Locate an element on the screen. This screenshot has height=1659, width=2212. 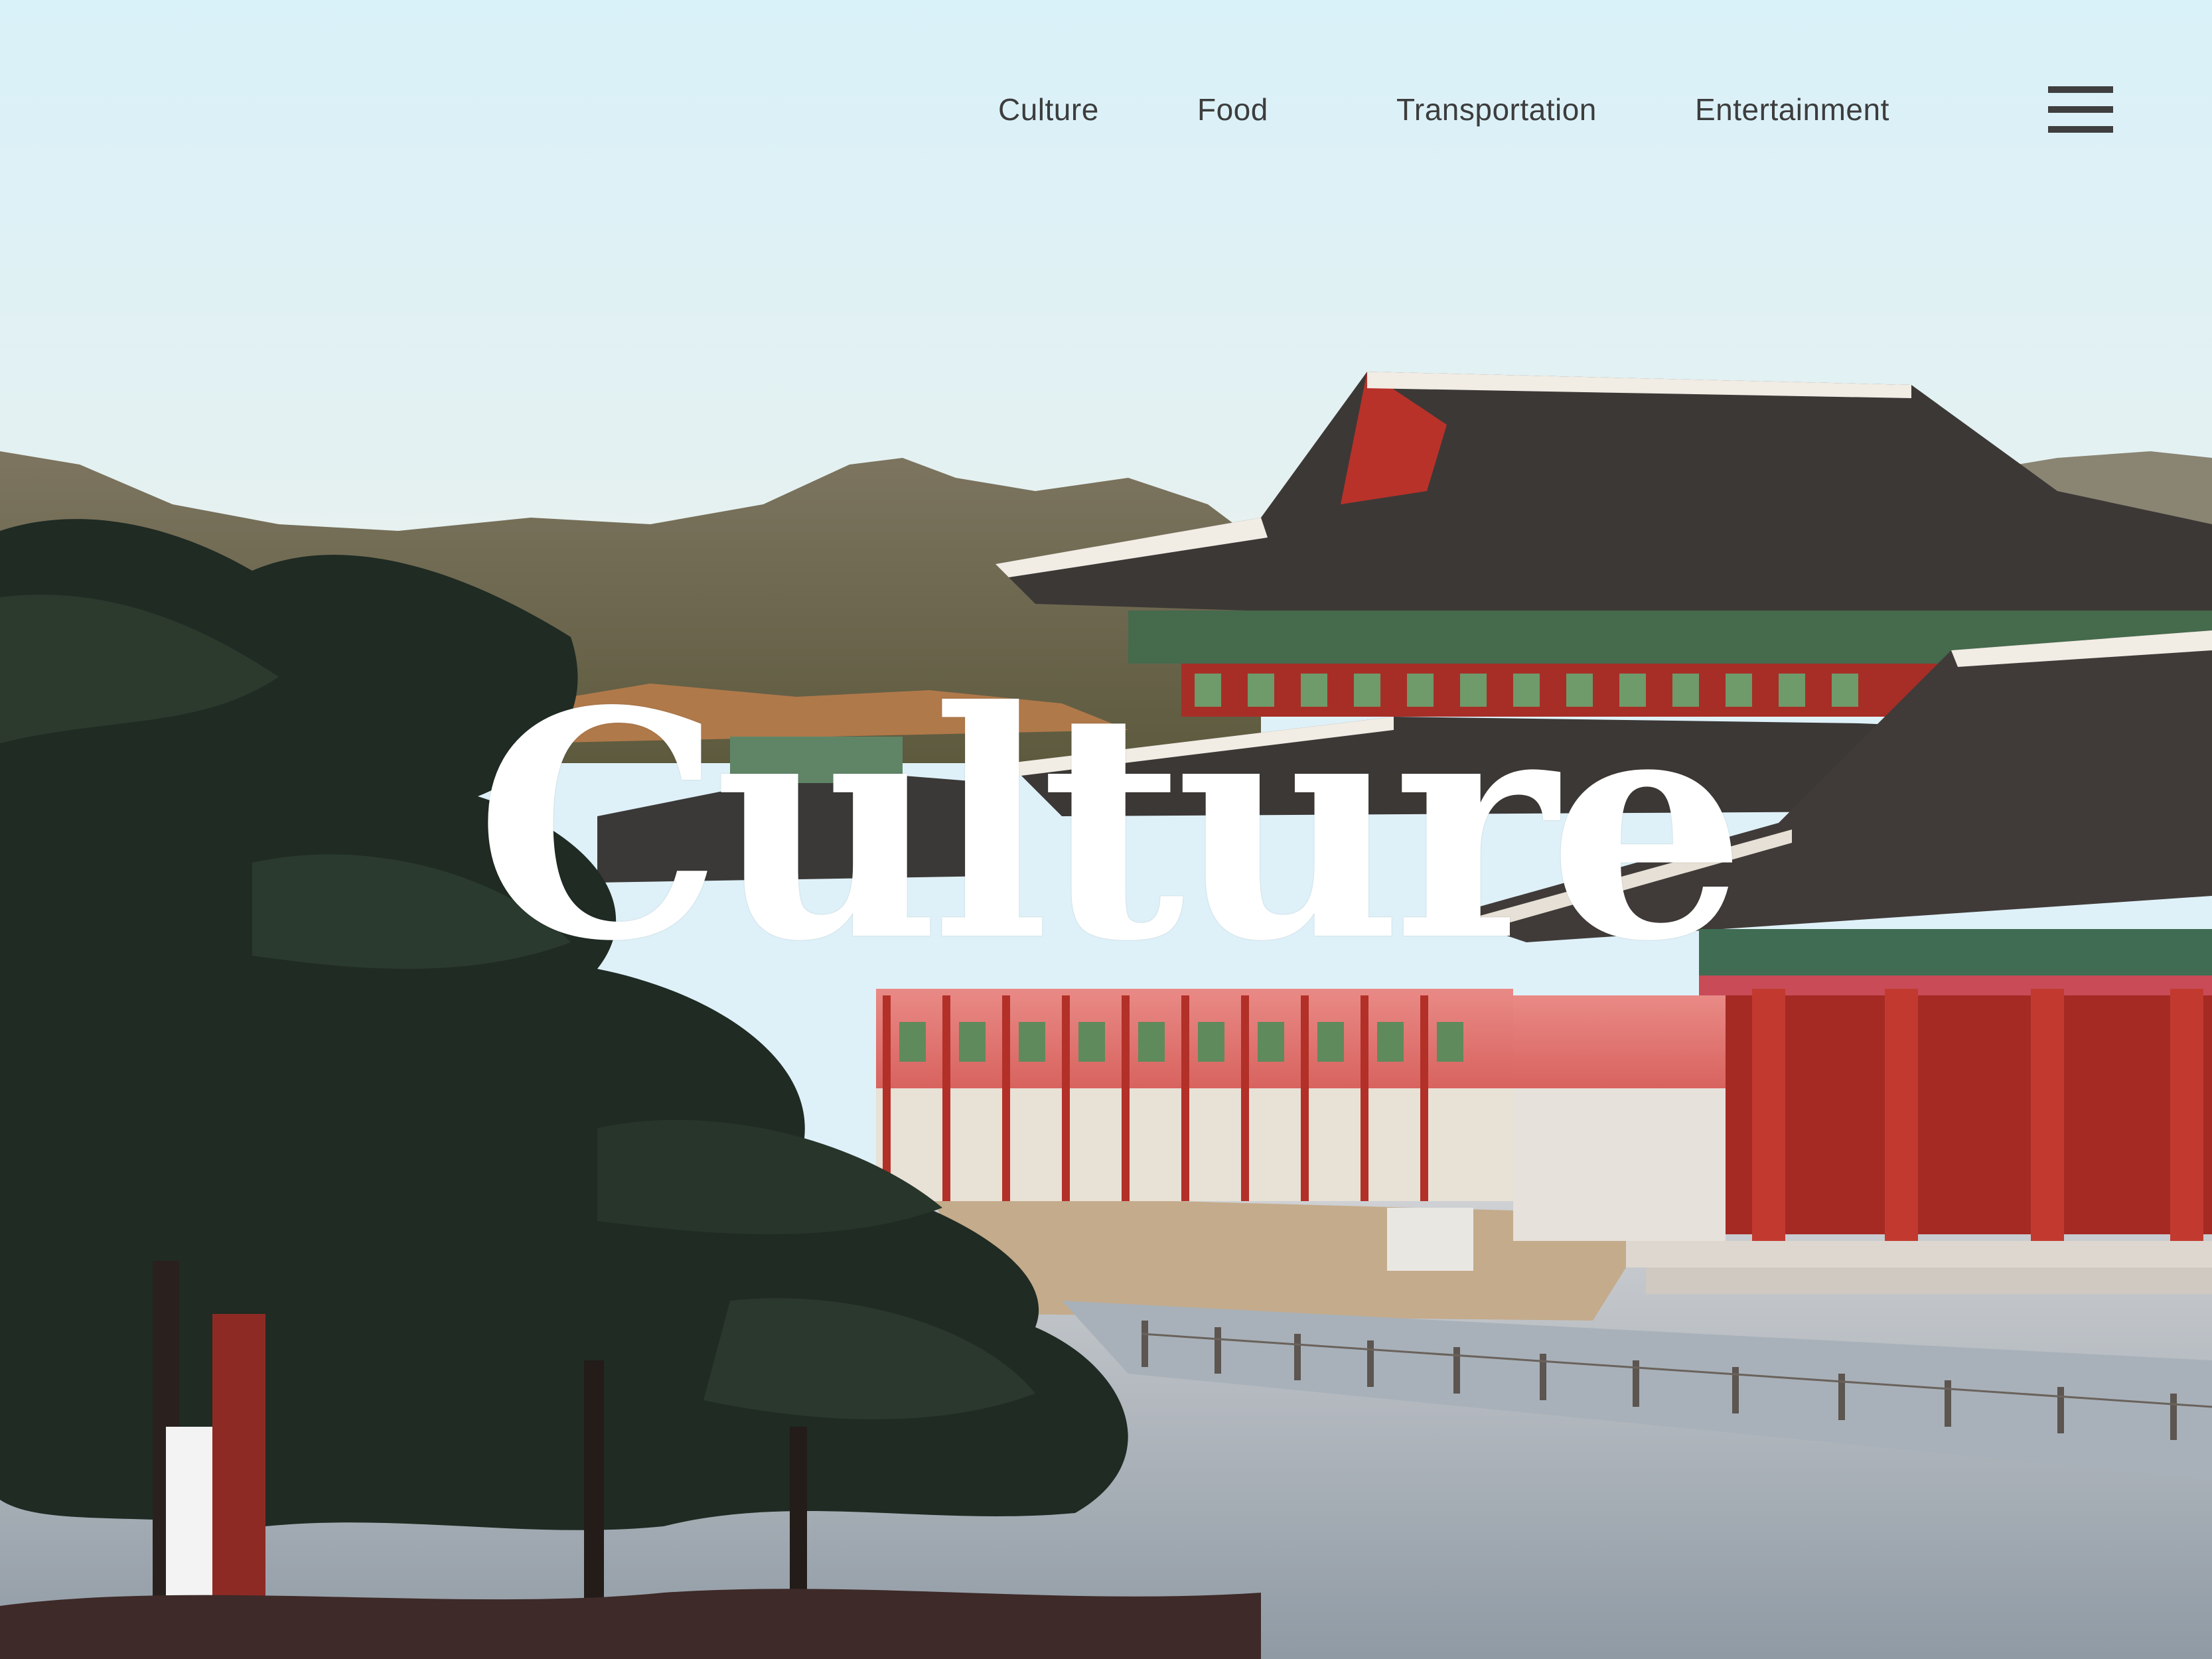
nav-item-transportation: Transportation is located at coordinates (1496, 109).